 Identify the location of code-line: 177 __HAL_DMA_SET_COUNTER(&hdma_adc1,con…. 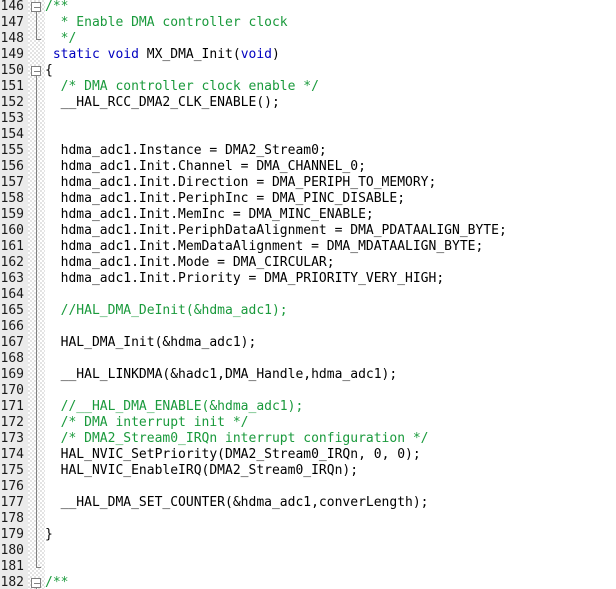
(308, 503).